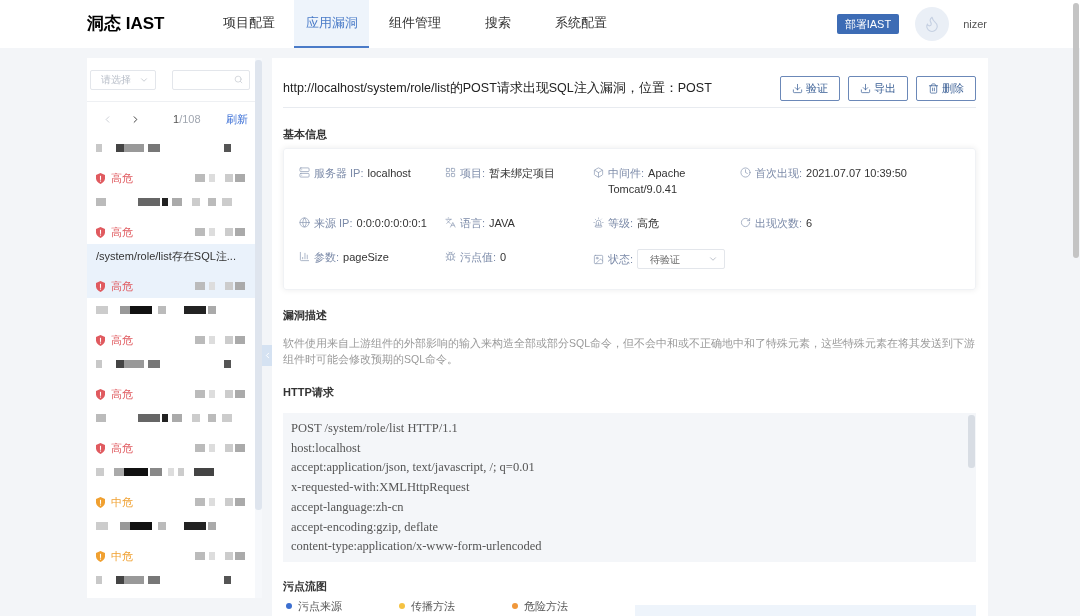 The image size is (1080, 616). Describe the element at coordinates (784, 223) in the screenshot. I see `field-text: 出现次数: 6` at that location.